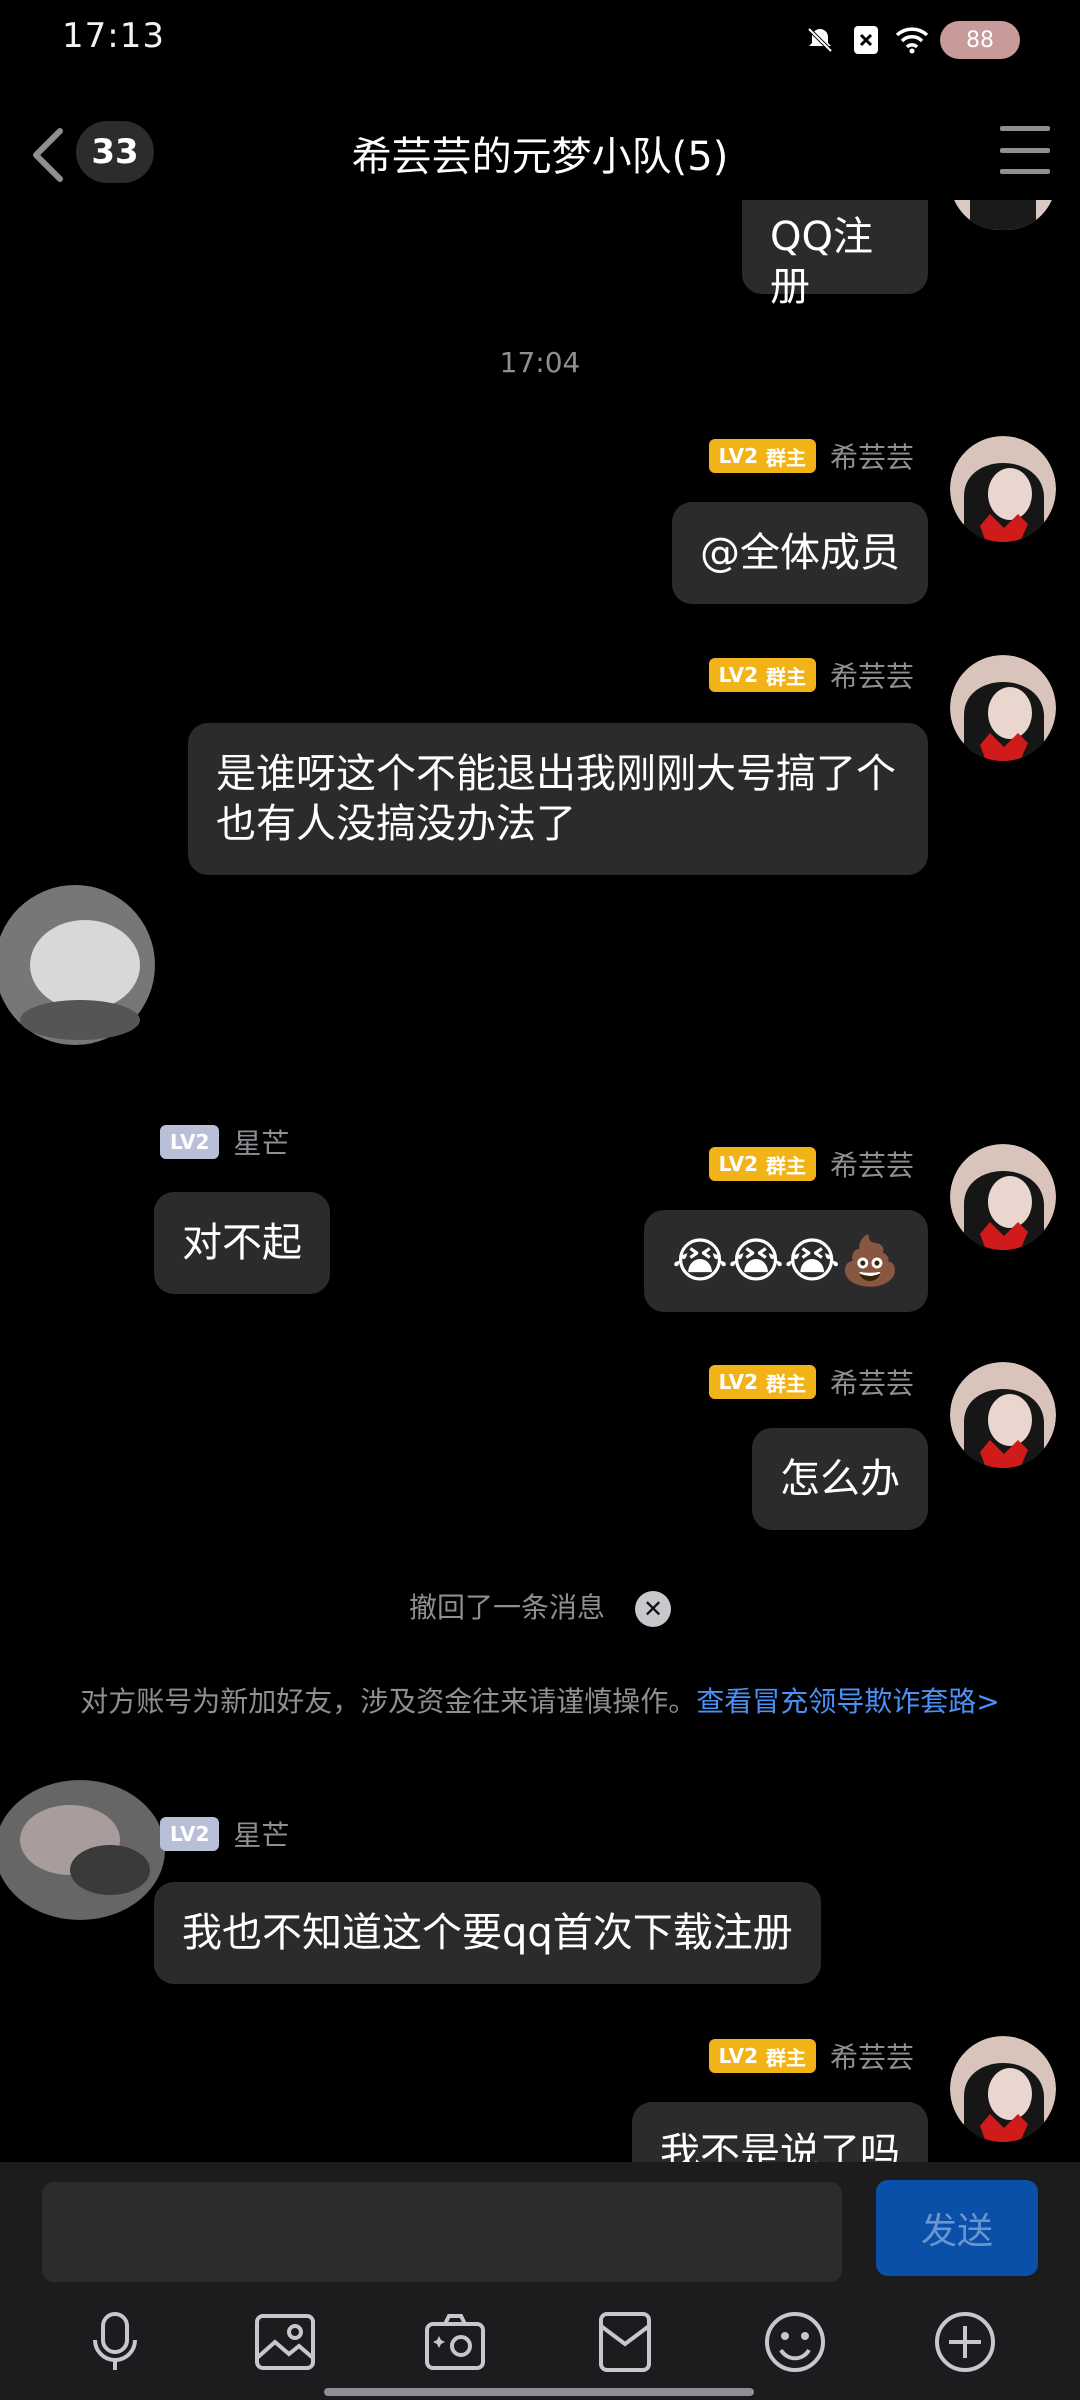 This screenshot has height=2400, width=1080. What do you see at coordinates (980, 40) in the screenshot?
I see `battery-indicator: 88` at bounding box center [980, 40].